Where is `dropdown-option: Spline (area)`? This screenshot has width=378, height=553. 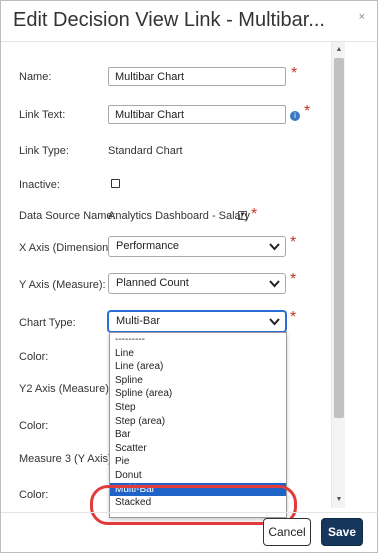
dropdown-option: Spline (area) is located at coordinates (198, 394).